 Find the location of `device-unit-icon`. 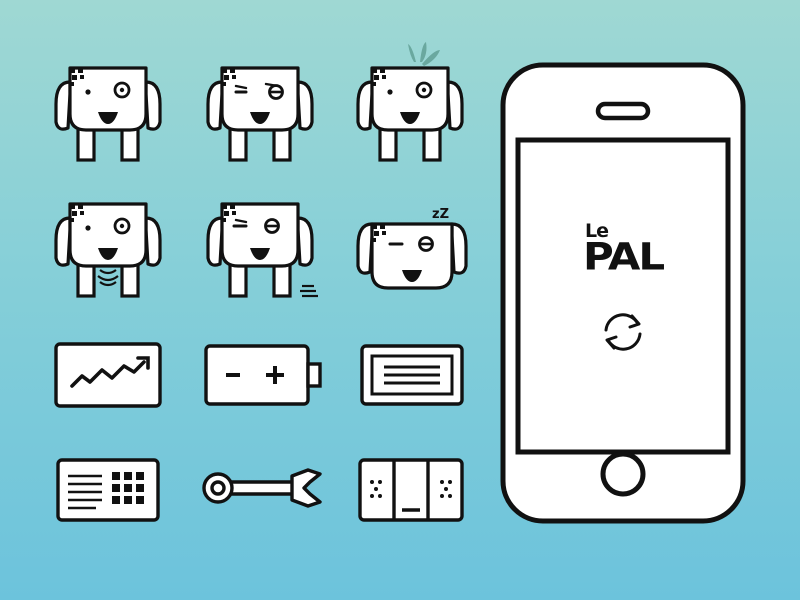

device-unit-icon is located at coordinates (411, 490).